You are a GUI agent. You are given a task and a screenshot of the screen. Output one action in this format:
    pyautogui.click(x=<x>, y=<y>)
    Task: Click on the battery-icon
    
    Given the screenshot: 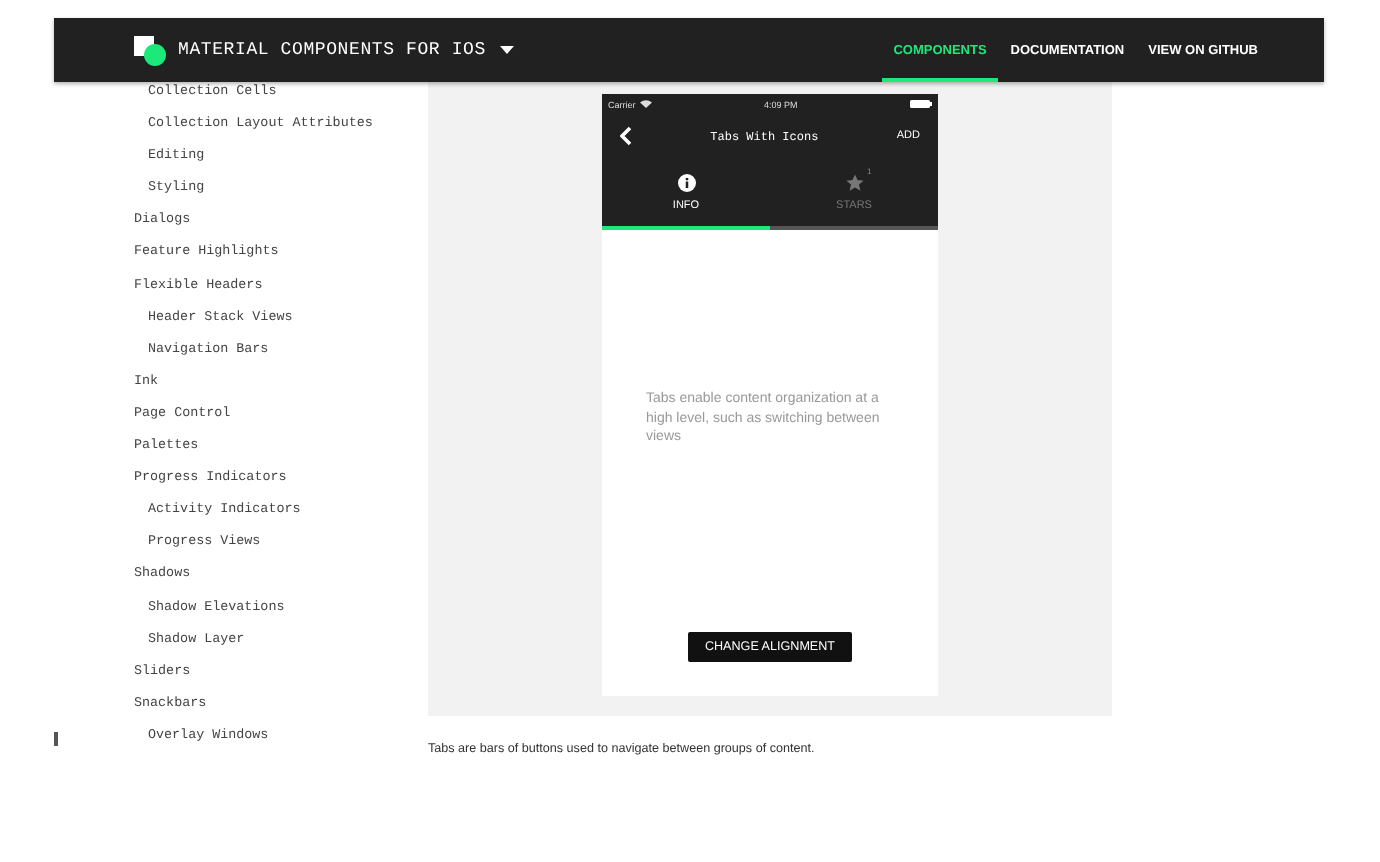 What is the action you would take?
    pyautogui.click(x=921, y=104)
    